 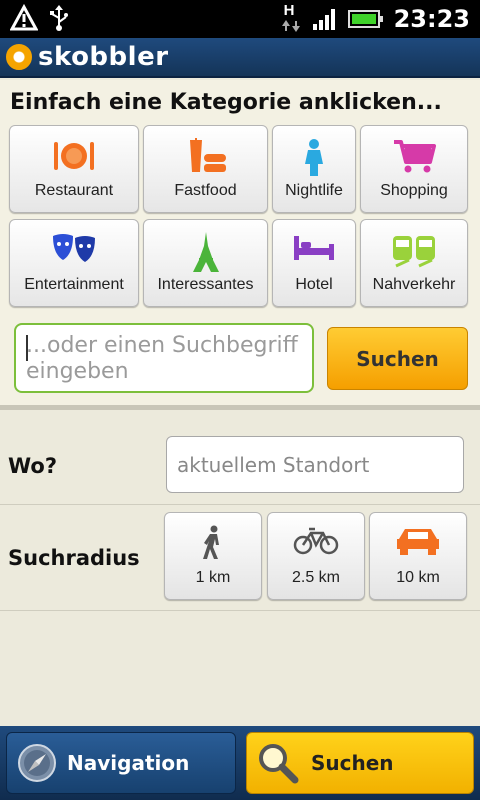 I want to click on eiffel-tower-icon, so click(x=205, y=252).